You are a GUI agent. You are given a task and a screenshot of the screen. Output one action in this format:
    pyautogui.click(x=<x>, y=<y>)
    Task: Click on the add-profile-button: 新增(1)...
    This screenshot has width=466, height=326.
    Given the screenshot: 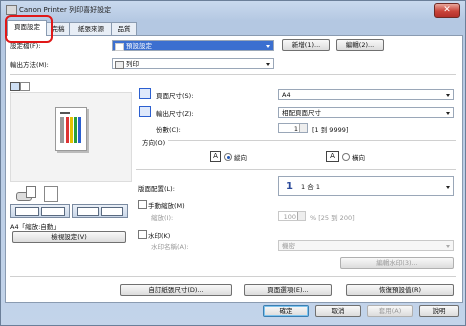 What is the action you would take?
    pyautogui.click(x=306, y=45)
    